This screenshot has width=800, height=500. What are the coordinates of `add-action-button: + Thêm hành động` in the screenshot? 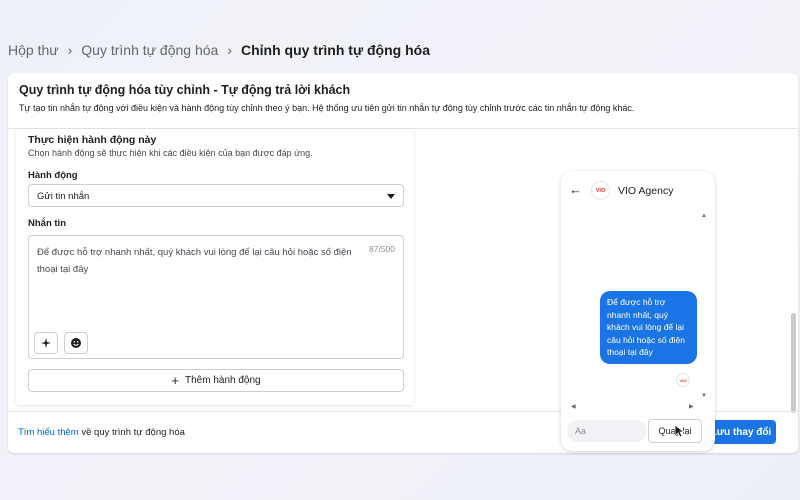 It's located at (216, 380).